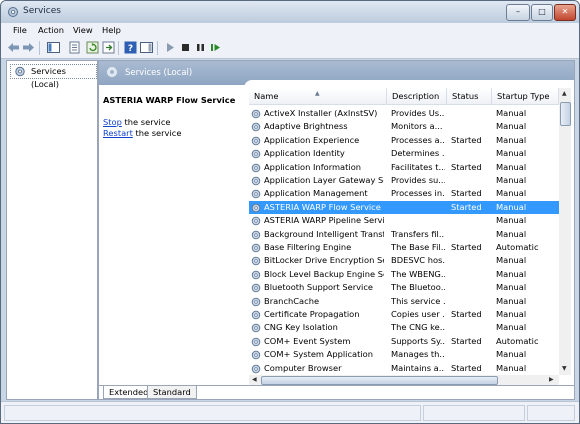  Describe the element at coordinates (379, 380) in the screenshot. I see `horizontal-scroll-thumb` at that location.